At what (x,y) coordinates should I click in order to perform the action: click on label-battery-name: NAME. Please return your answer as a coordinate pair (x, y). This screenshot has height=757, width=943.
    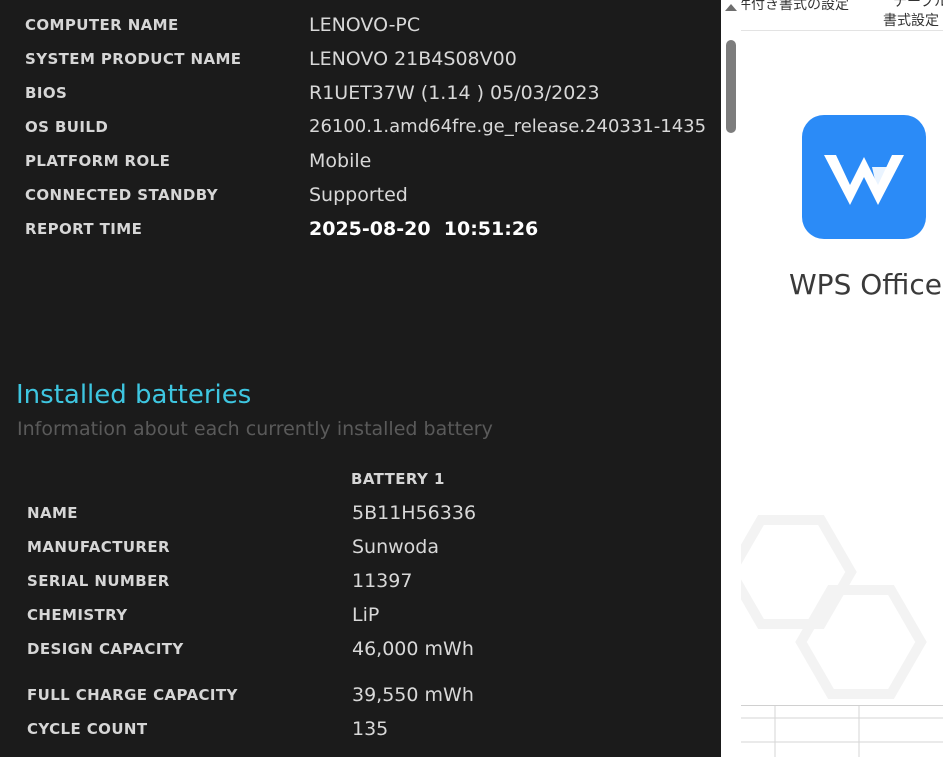
    Looking at the image, I should click on (52, 513).